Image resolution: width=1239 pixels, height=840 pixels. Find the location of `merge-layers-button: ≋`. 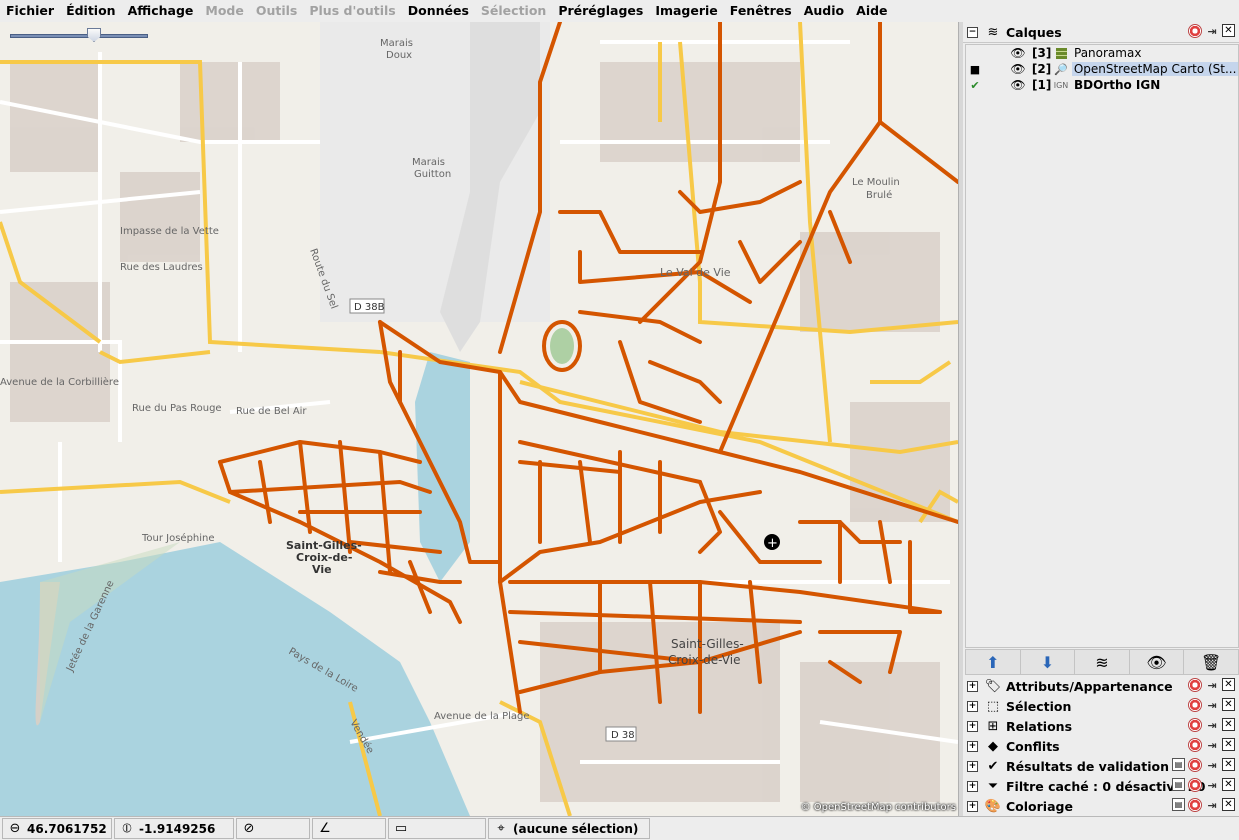

merge-layers-button: ≋ is located at coordinates (1102, 662).